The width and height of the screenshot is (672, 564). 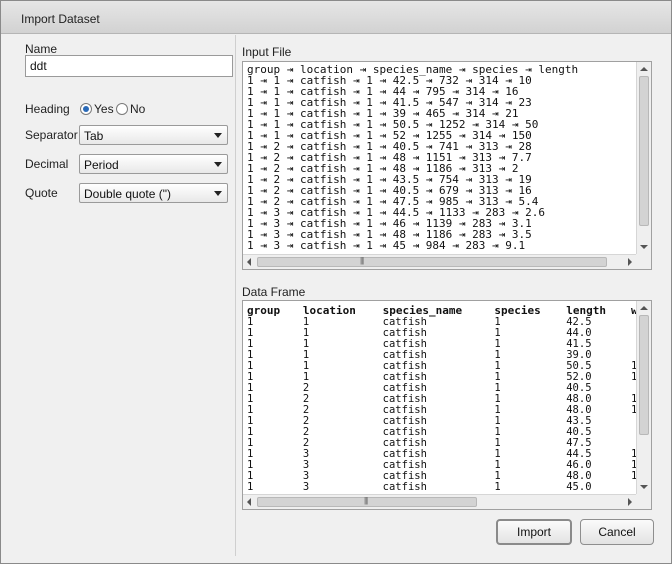 I want to click on data-frame-label: Data Frame, so click(x=274, y=292).